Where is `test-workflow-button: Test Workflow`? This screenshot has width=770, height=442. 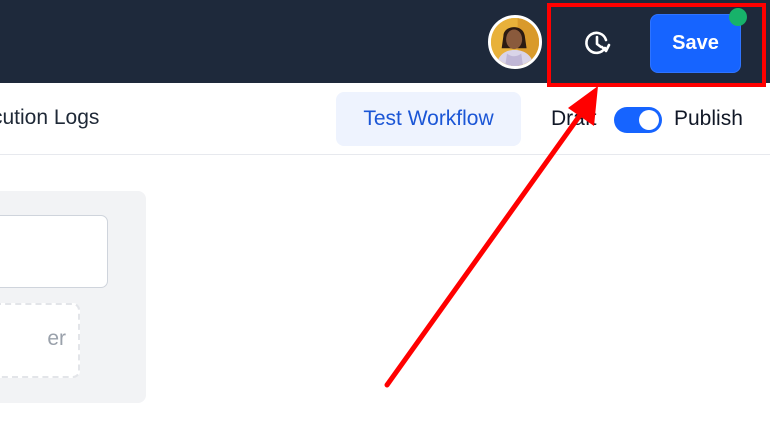
test-workflow-button: Test Workflow is located at coordinates (428, 119).